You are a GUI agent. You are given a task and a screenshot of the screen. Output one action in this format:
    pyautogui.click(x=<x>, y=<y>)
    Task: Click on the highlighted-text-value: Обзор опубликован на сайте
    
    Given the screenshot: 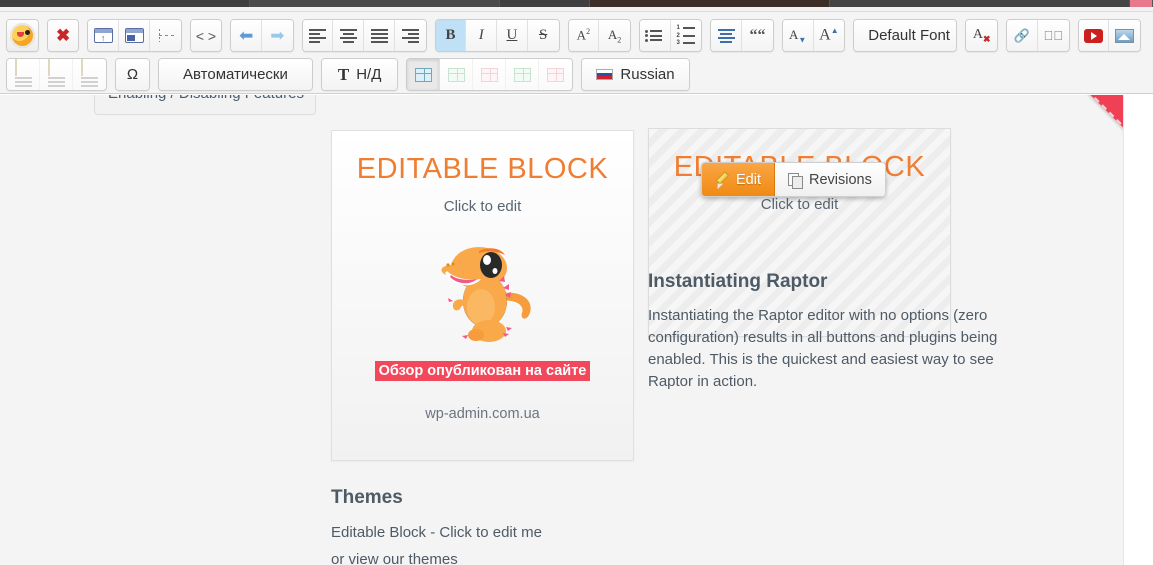 What is the action you would take?
    pyautogui.click(x=482, y=371)
    